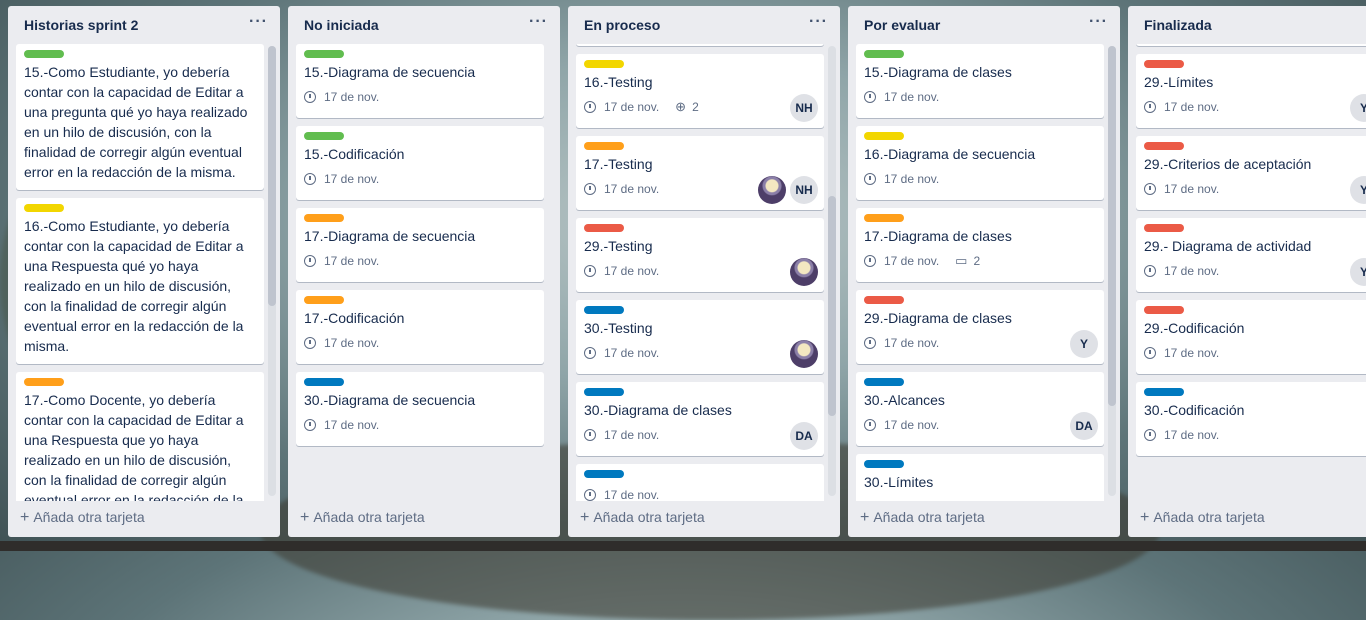  Describe the element at coordinates (902, 25) in the screenshot. I see `list-title: Por evaluar` at that location.